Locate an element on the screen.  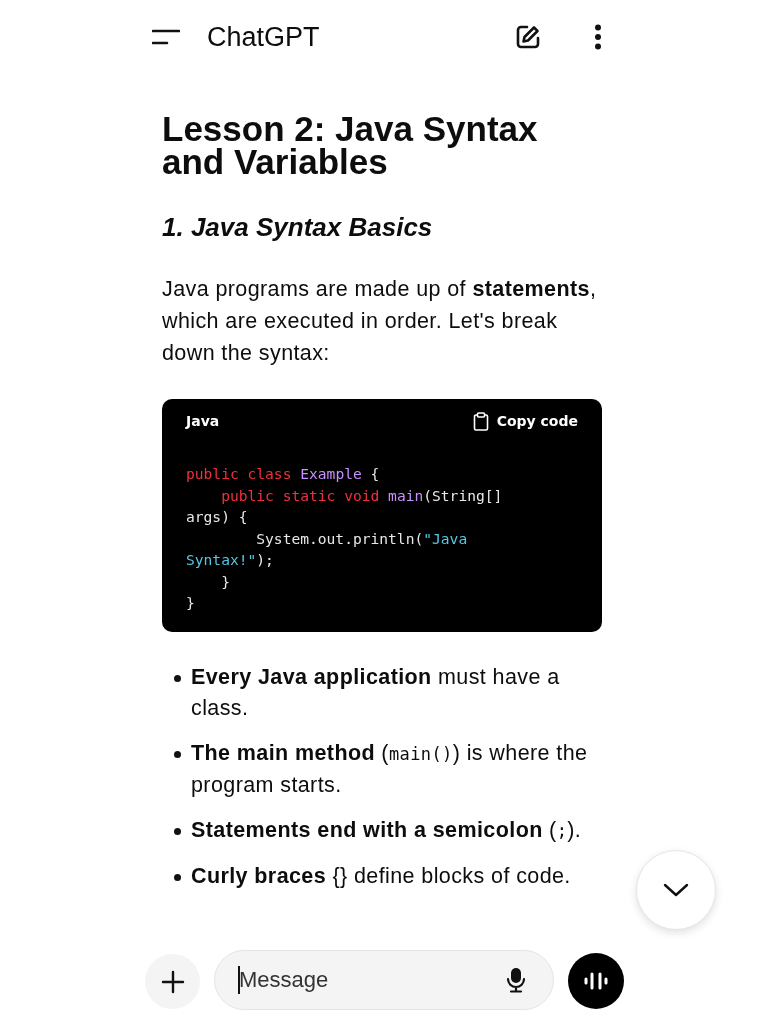
lesson-heading: Lesson 2: Java Syntax and Variables is located at coordinates (350, 145).